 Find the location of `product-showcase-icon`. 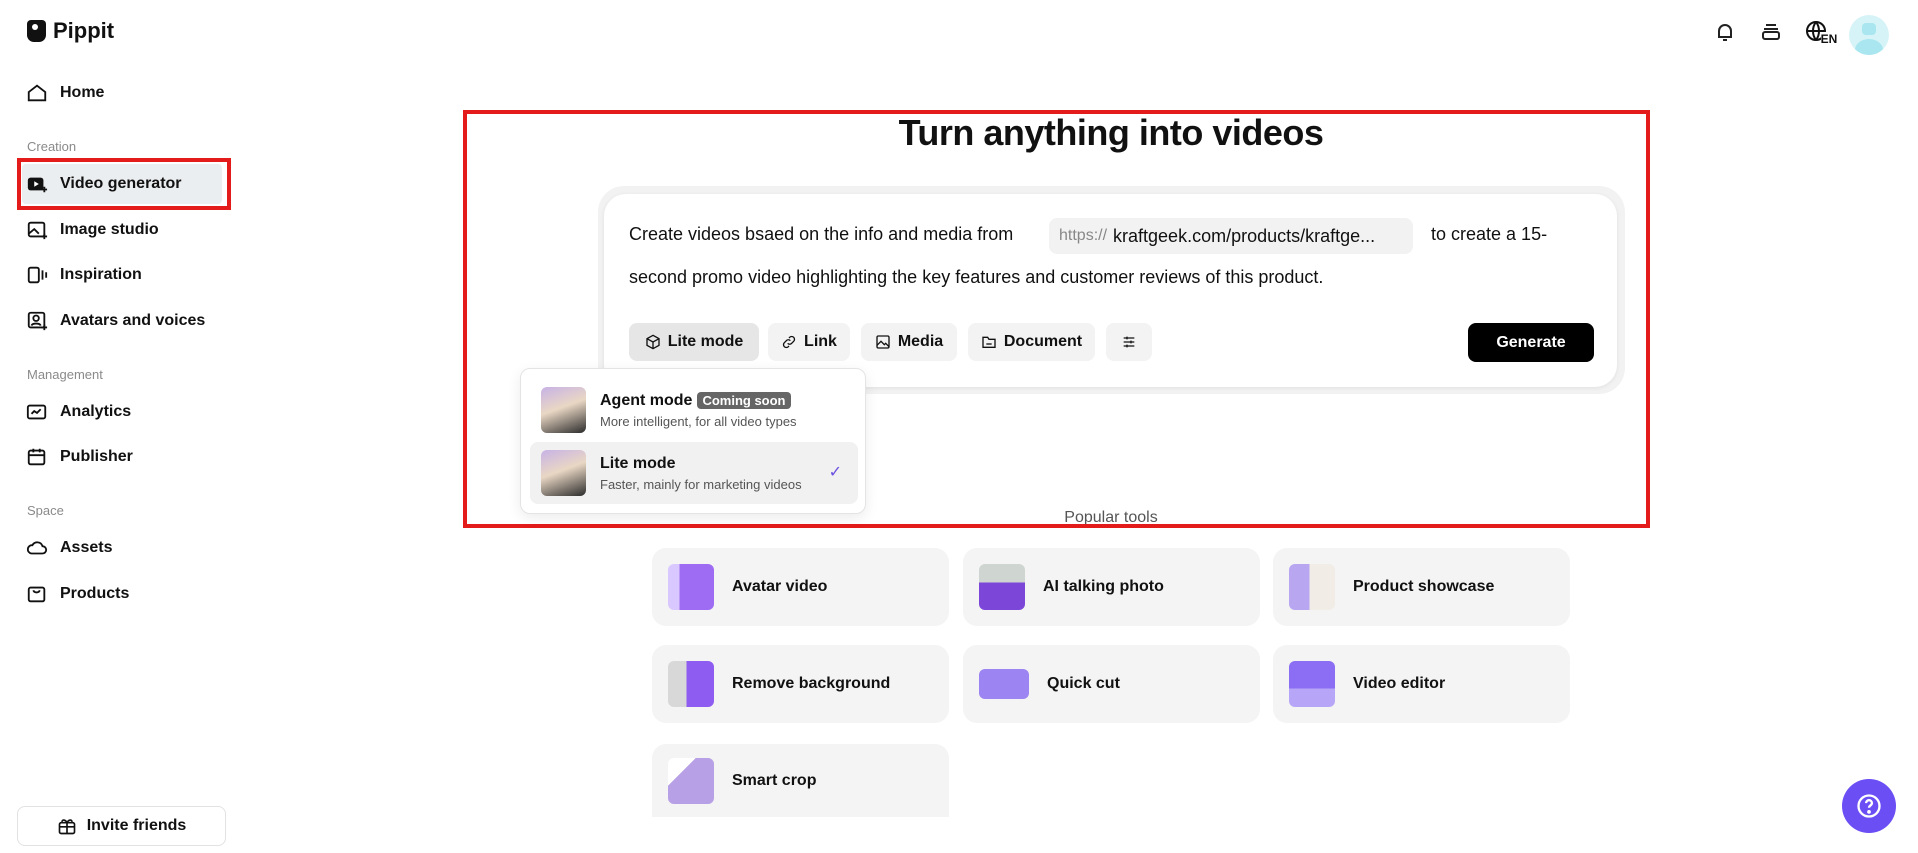

product-showcase-icon is located at coordinates (1312, 587).